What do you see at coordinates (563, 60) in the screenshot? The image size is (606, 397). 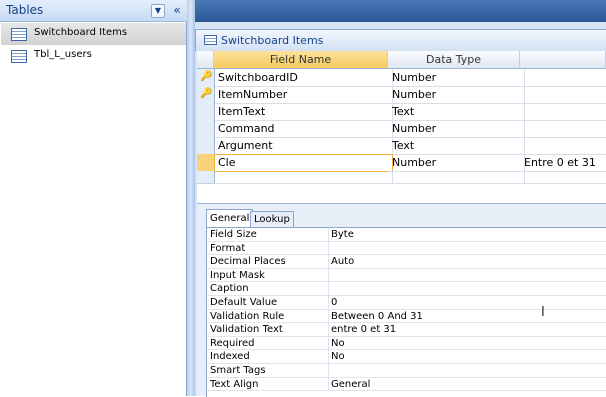 I see `column-header-description` at bounding box center [563, 60].